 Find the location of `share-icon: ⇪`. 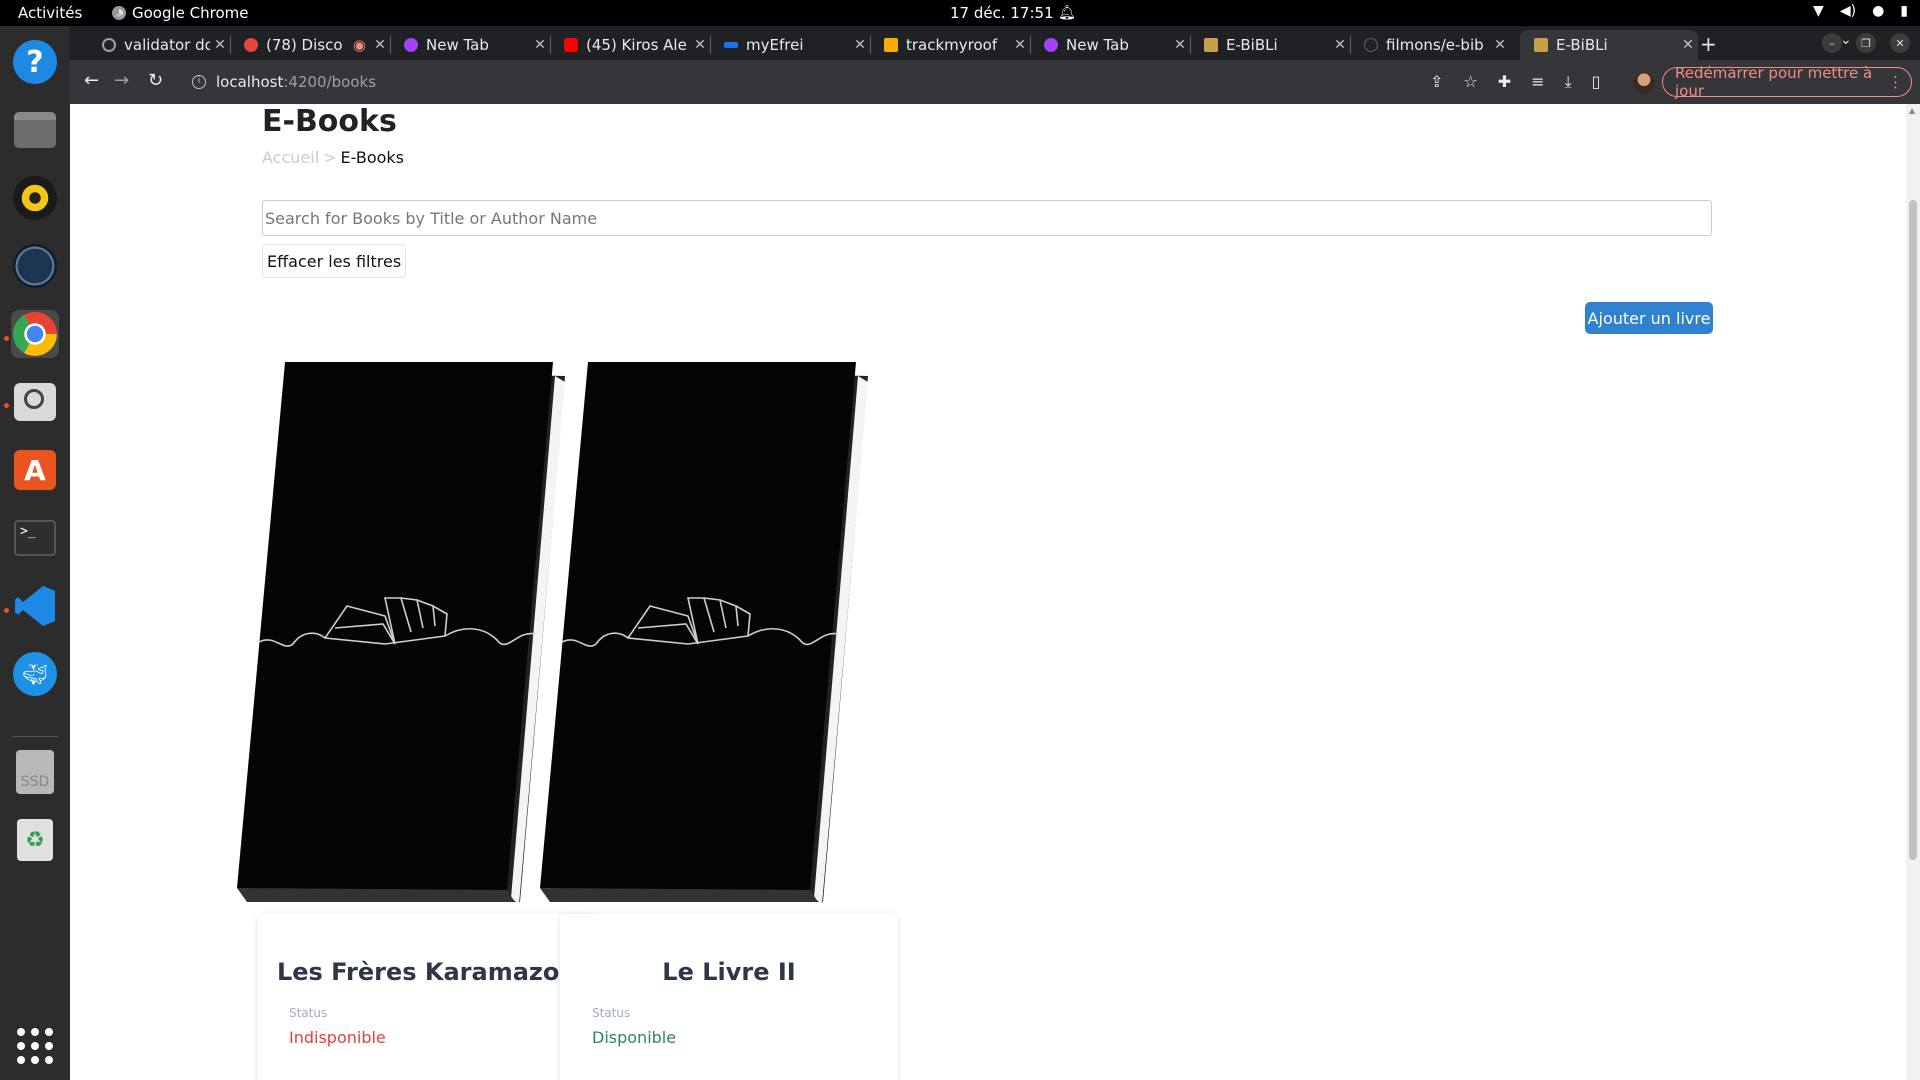

share-icon: ⇪ is located at coordinates (1436, 82).